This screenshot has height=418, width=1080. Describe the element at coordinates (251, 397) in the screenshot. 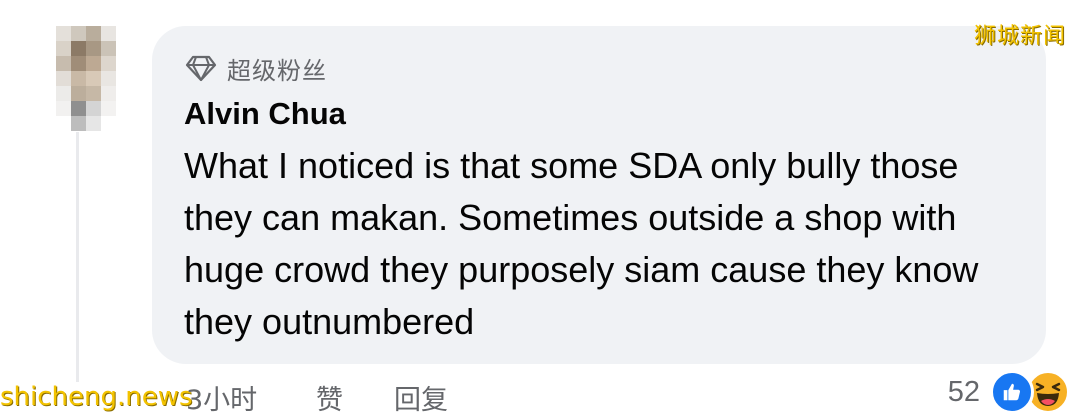

I see `timestamp: 3小时` at that location.